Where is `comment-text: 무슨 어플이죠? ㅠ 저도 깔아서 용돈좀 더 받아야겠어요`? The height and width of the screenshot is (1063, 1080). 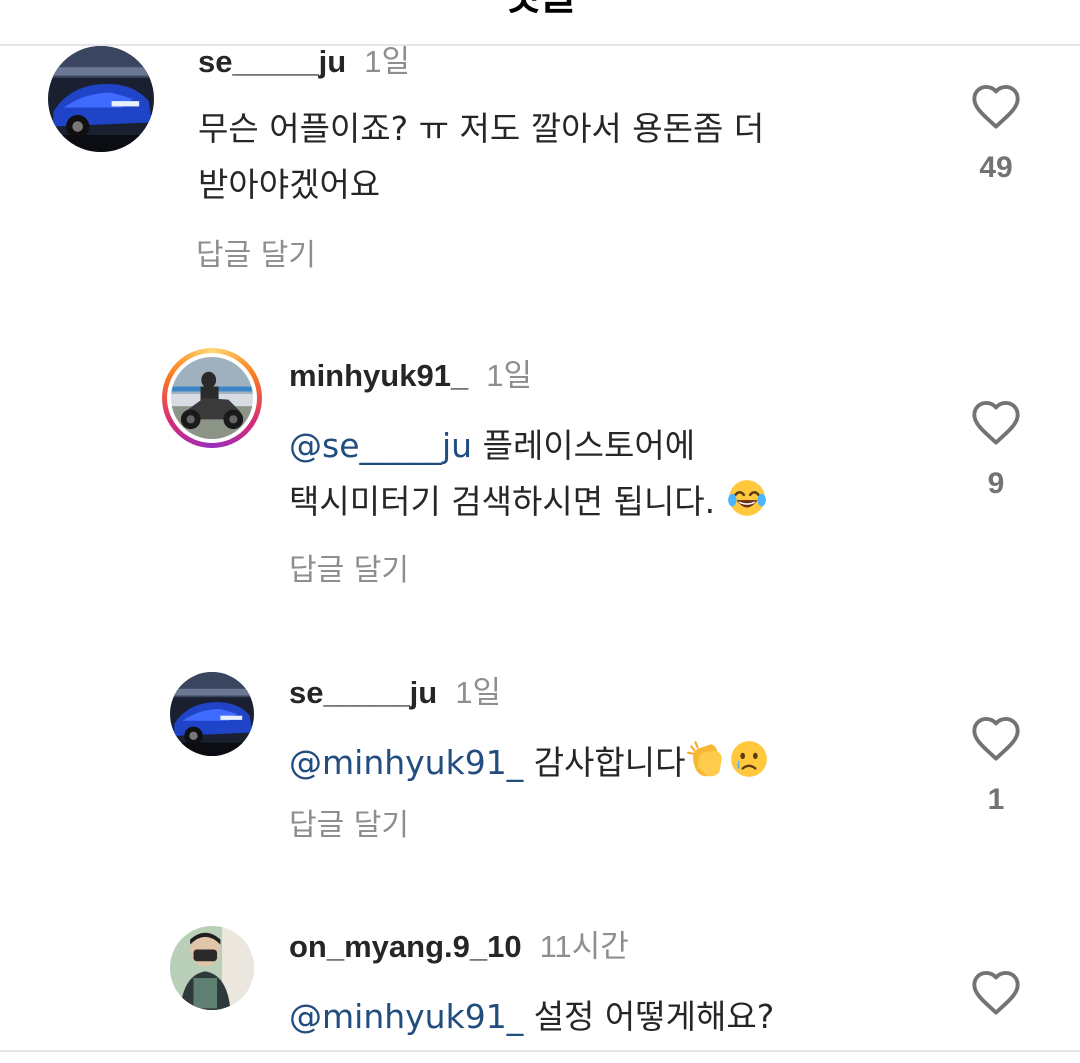 comment-text: 무슨 어플이죠? ㅠ 저도 깔아서 용돈좀 더 받아야겠어요 is located at coordinates (481, 157).